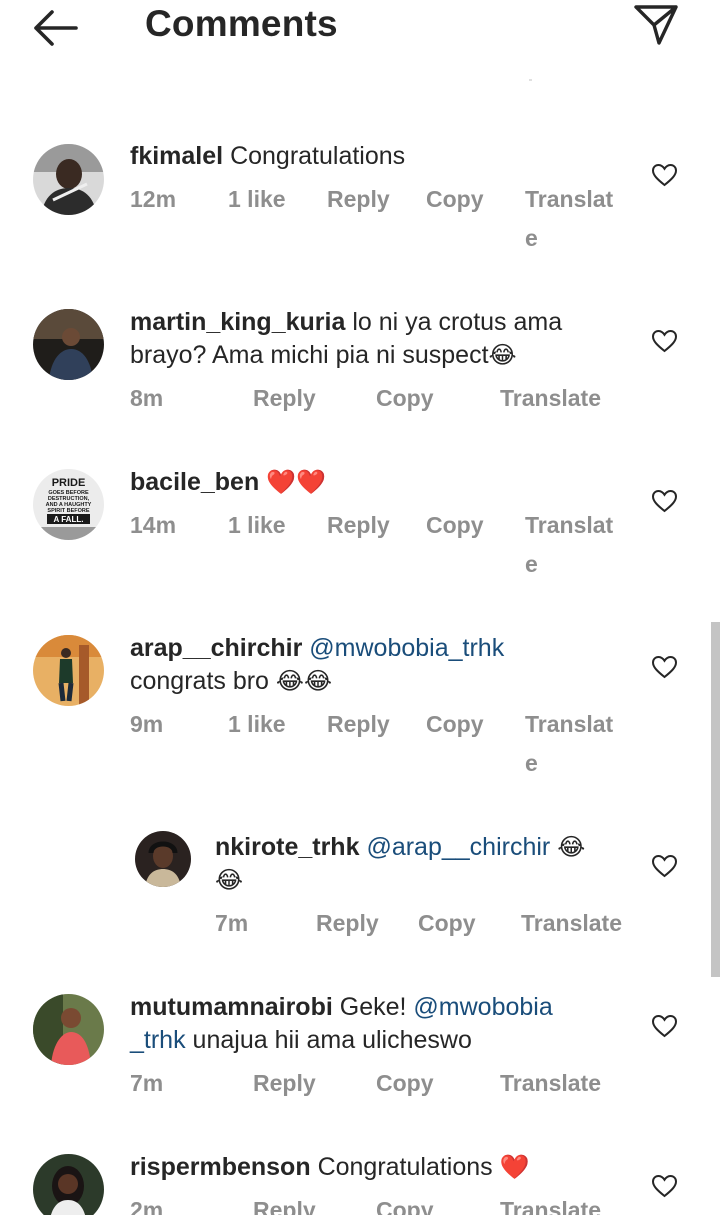 This screenshot has height=1215, width=720. Describe the element at coordinates (147, 398) in the screenshot. I see `timestamp: 8m` at that location.